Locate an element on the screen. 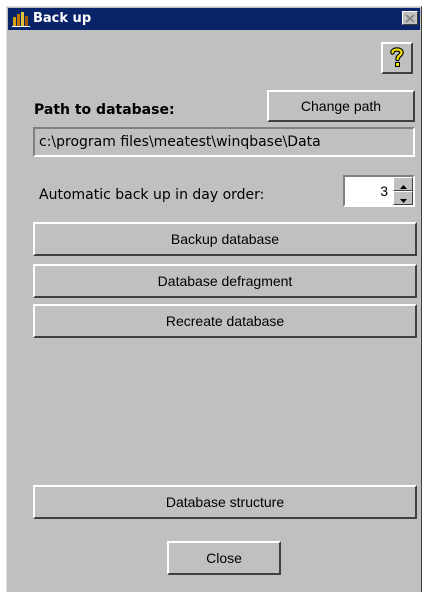 Image resolution: width=428 pixels, height=592 pixels. spinner-down-button is located at coordinates (403, 198).